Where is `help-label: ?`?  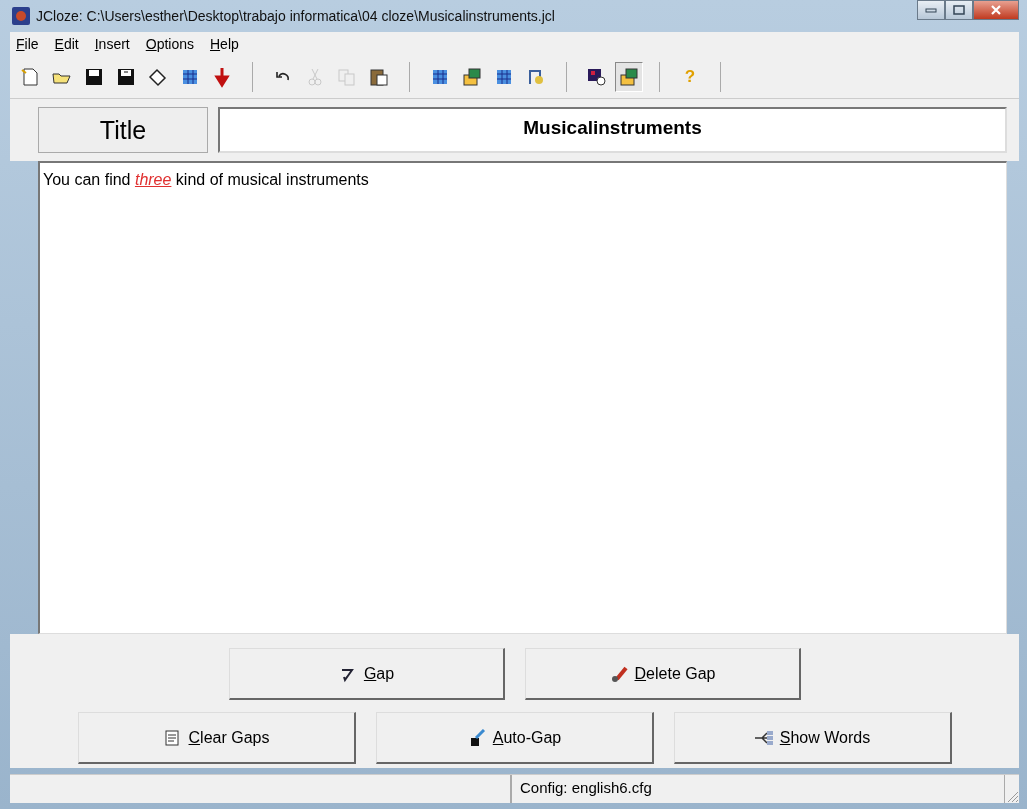
help-label: ? is located at coordinates (690, 77).